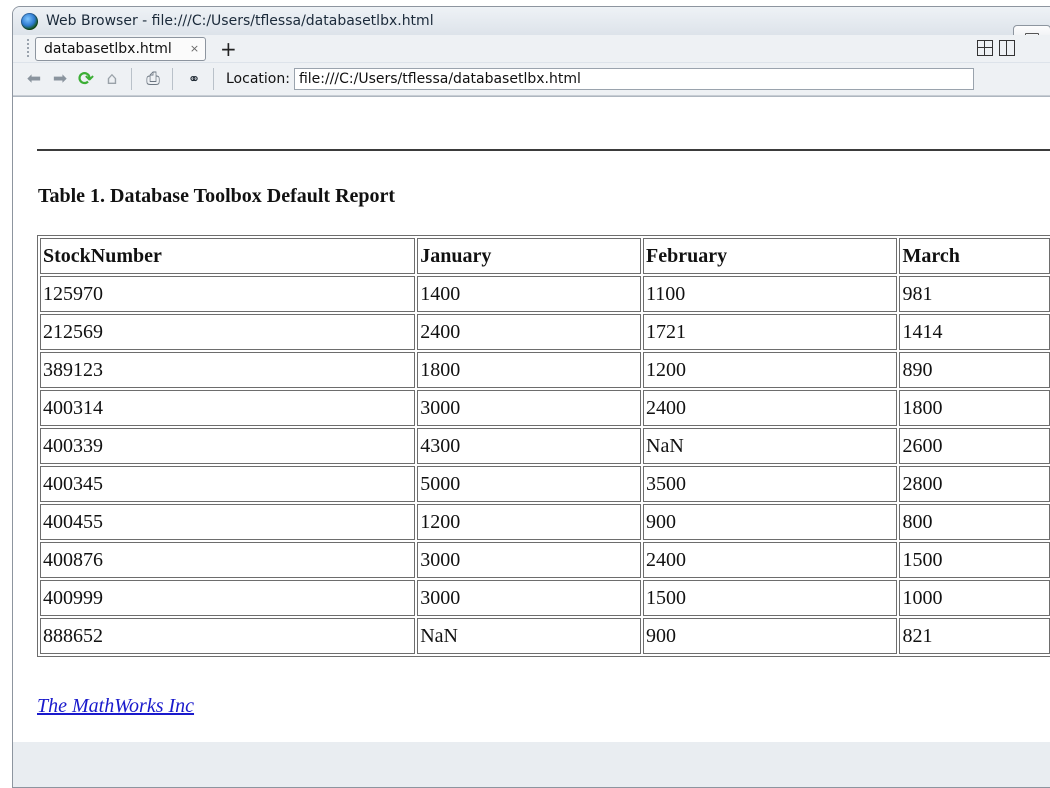  What do you see at coordinates (228, 408) in the screenshot?
I see `table-cell: 400314` at bounding box center [228, 408].